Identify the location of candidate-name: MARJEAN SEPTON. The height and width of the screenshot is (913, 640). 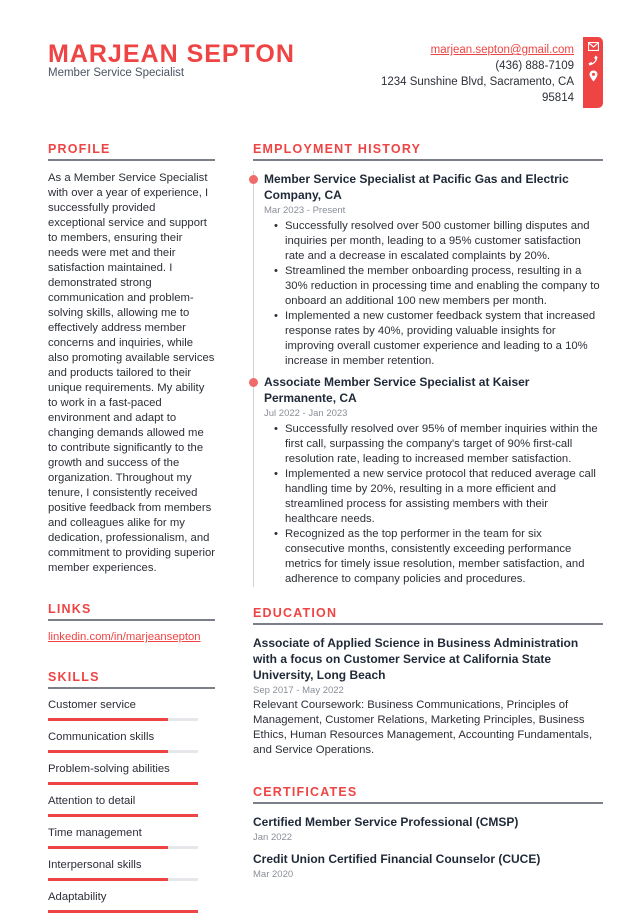
(171, 54).